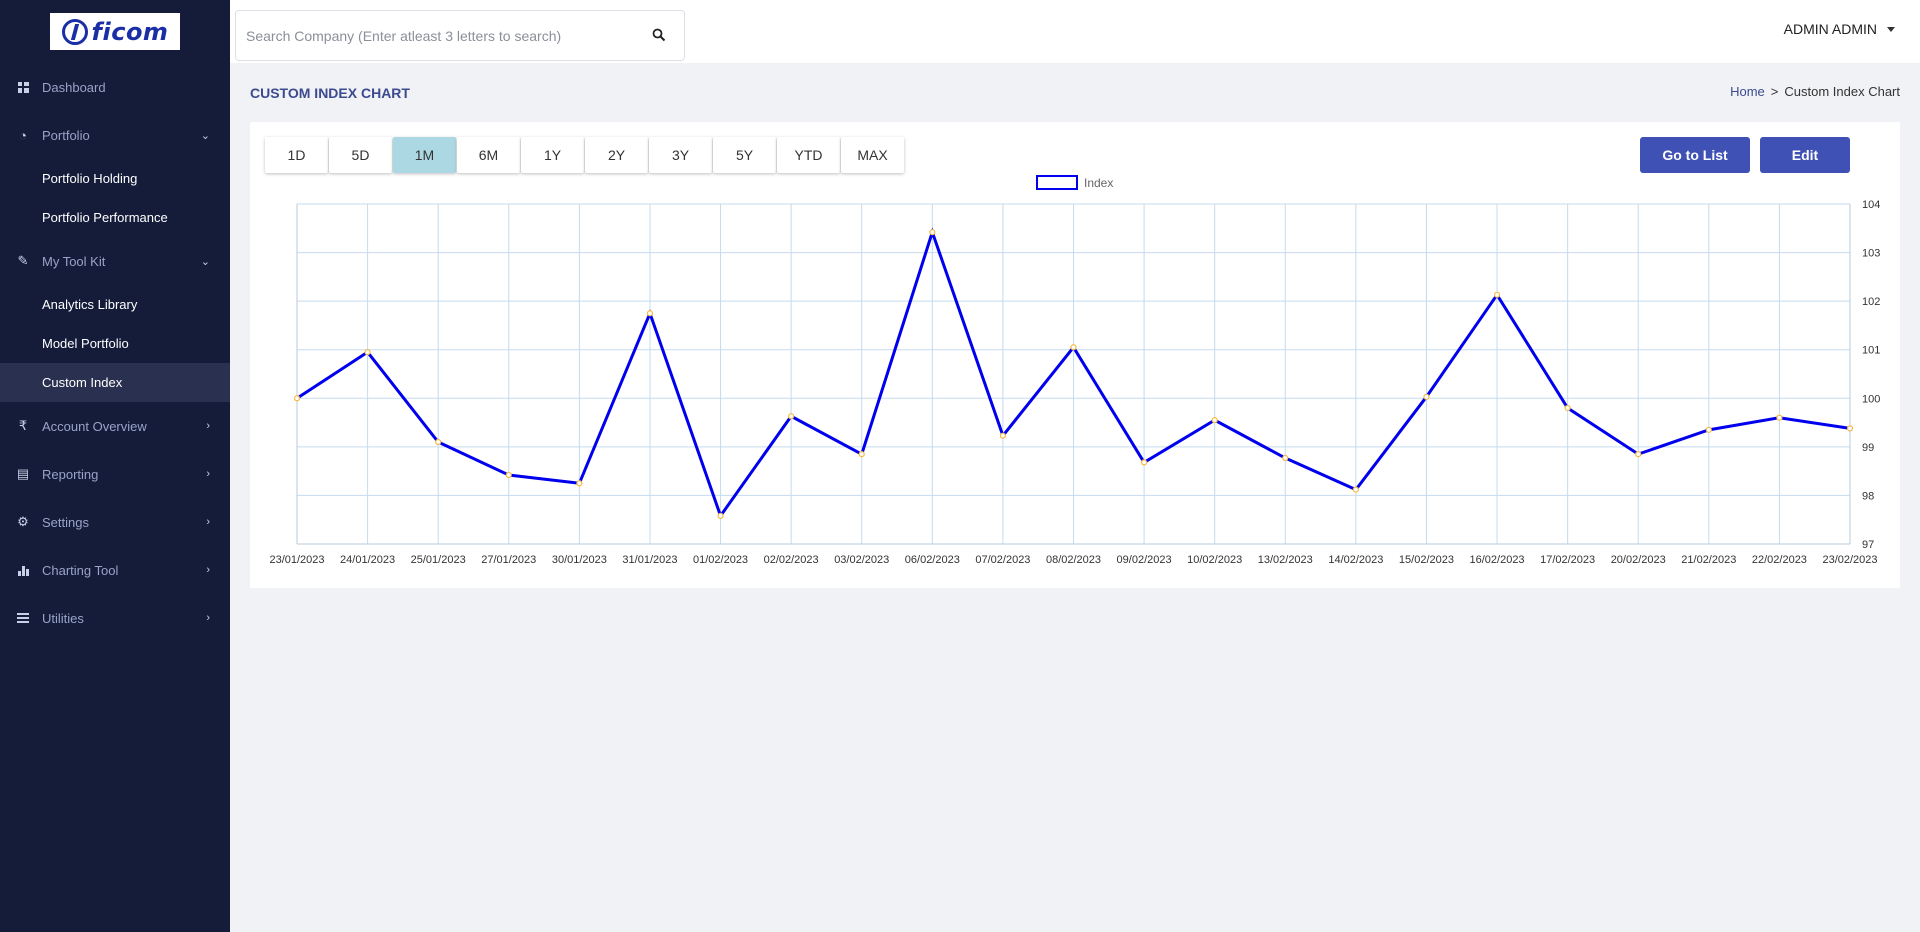 This screenshot has height=932, width=1920. I want to click on range-button-1m: 1M, so click(424, 155).